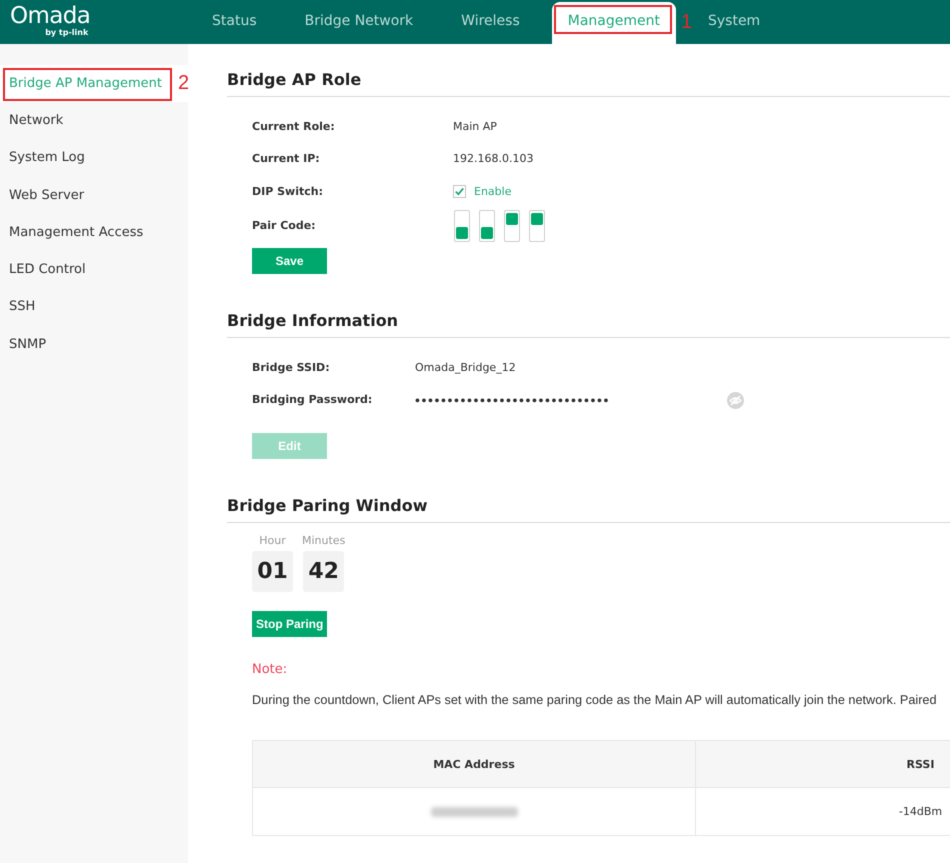  I want to click on sidebar-item: Web Server, so click(94, 195).